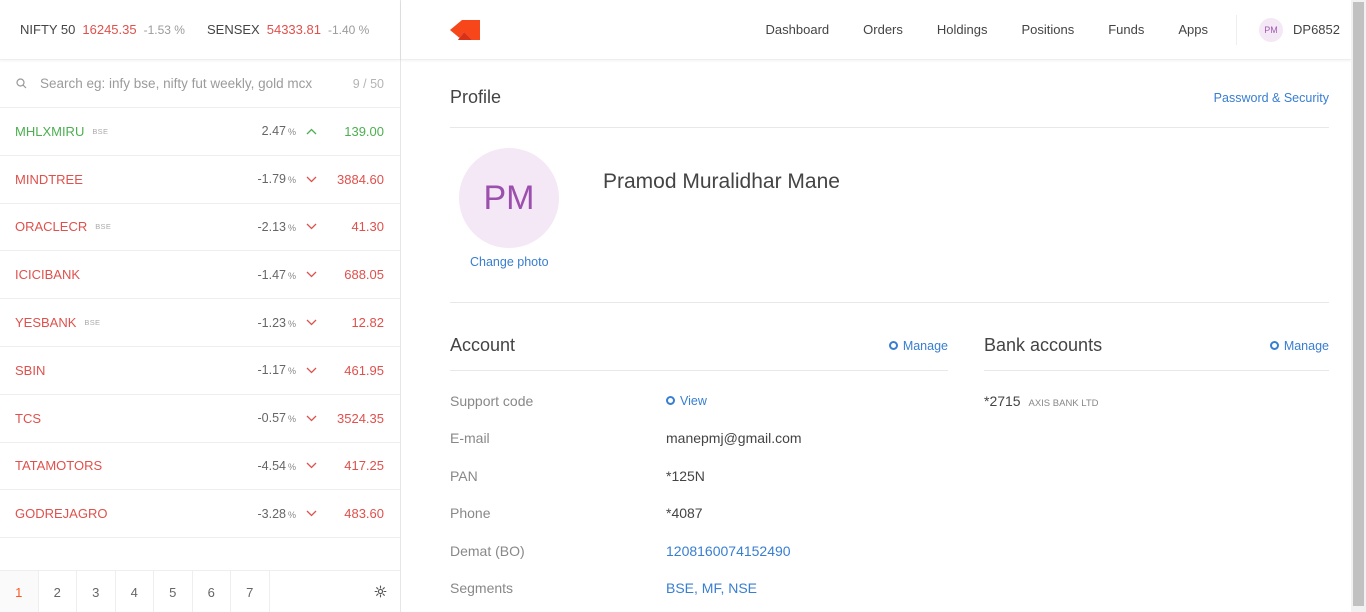 The width and height of the screenshot is (1366, 612). What do you see at coordinates (311, 131) in the screenshot?
I see `chevron-up-icon` at bounding box center [311, 131].